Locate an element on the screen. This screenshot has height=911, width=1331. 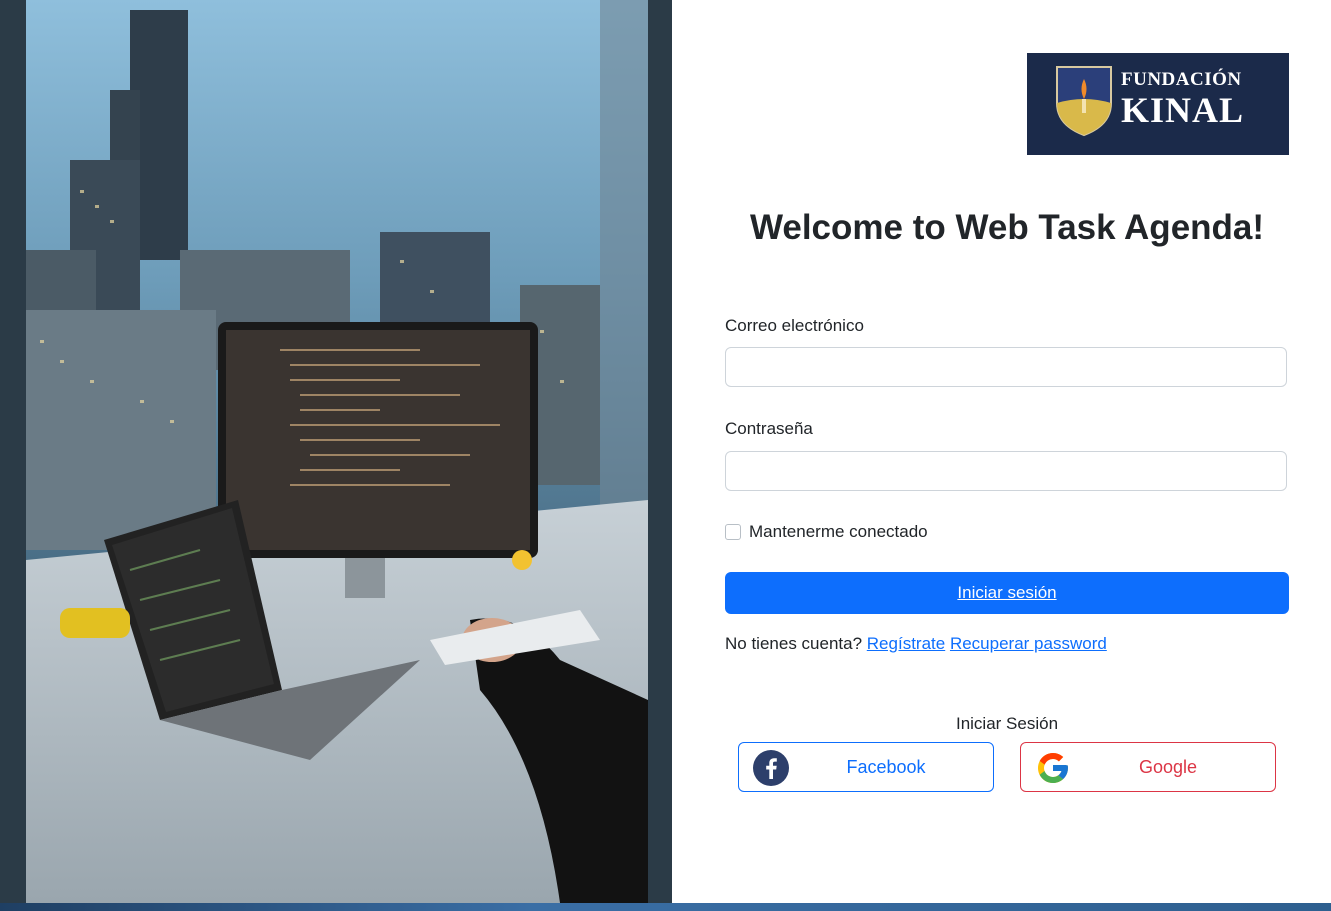
fundacion-kinal-logo: FUNDACIÓN KINAL is located at coordinates (1158, 104).